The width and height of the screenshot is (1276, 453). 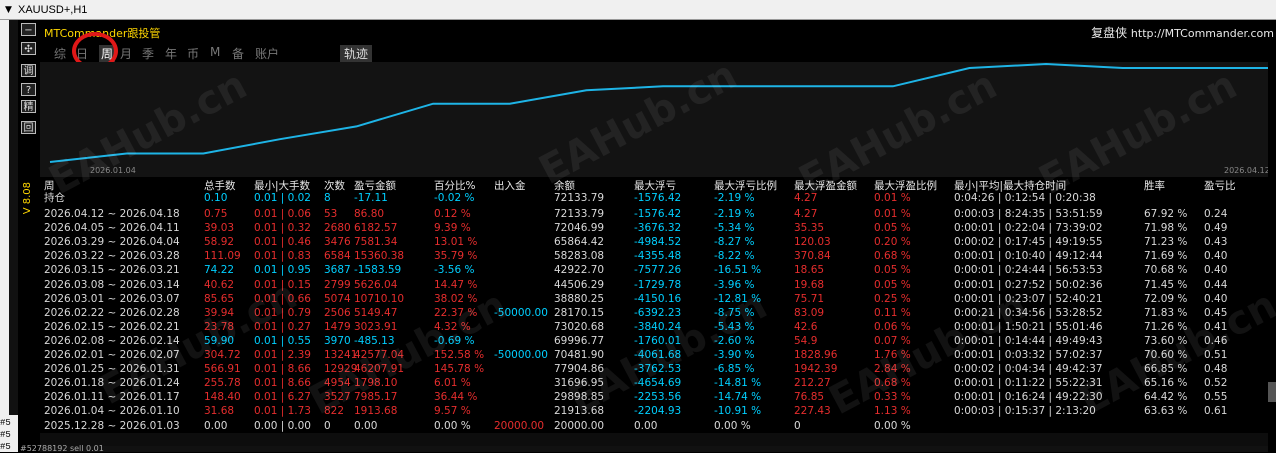 What do you see at coordinates (376, 284) in the screenshot?
I see `table-cell: 5626.04` at bounding box center [376, 284].